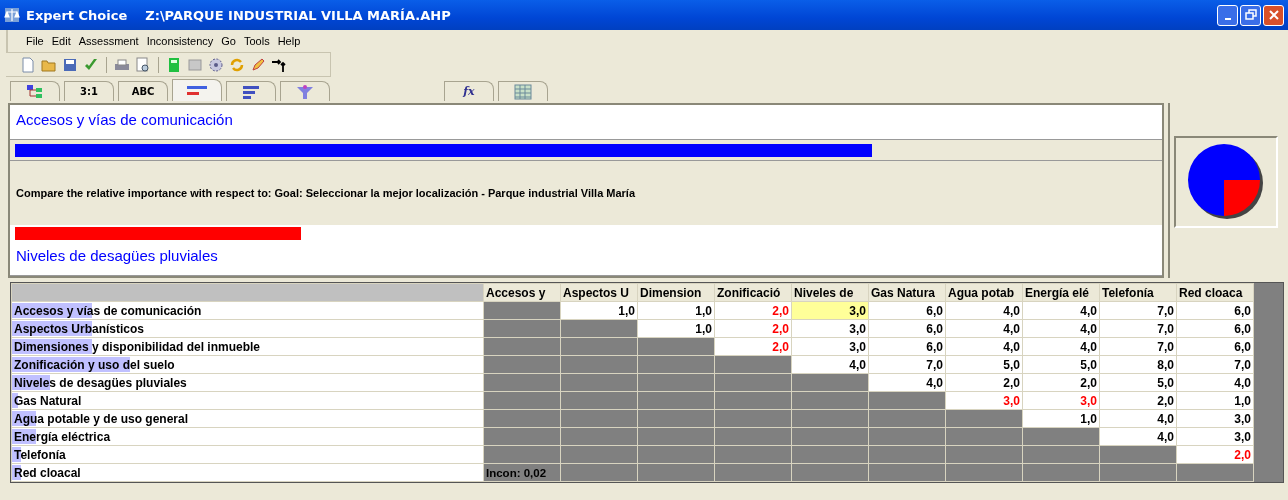 This screenshot has width=1288, height=500. I want to click on window-title: Z:\PARQUE INDUSTRIAL VILLA MARÍA.AHP, so click(298, 15).